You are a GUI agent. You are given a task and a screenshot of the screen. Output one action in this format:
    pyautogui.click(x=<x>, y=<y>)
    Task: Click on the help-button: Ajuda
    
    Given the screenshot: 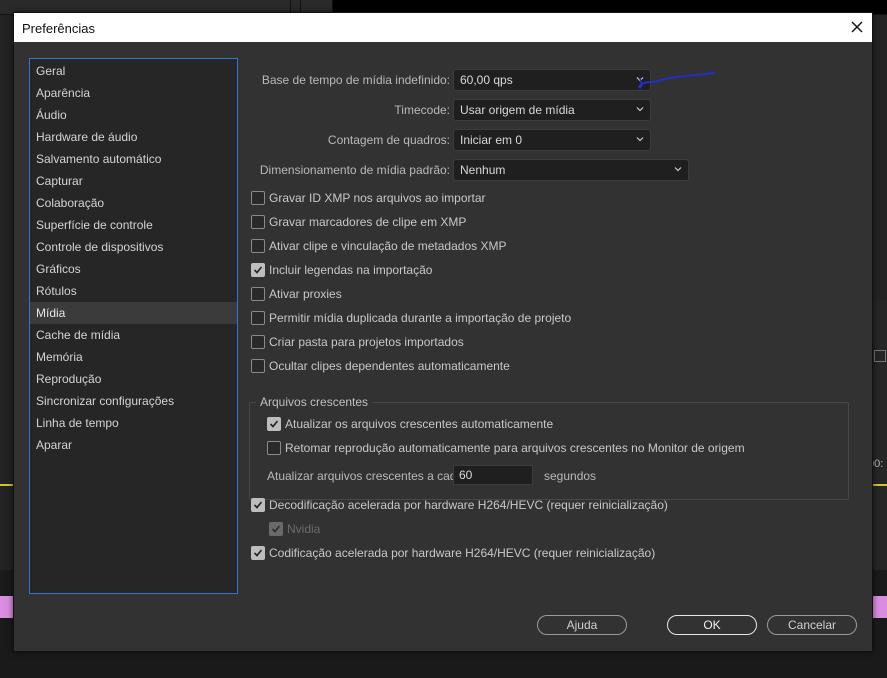 What is the action you would take?
    pyautogui.click(x=582, y=625)
    